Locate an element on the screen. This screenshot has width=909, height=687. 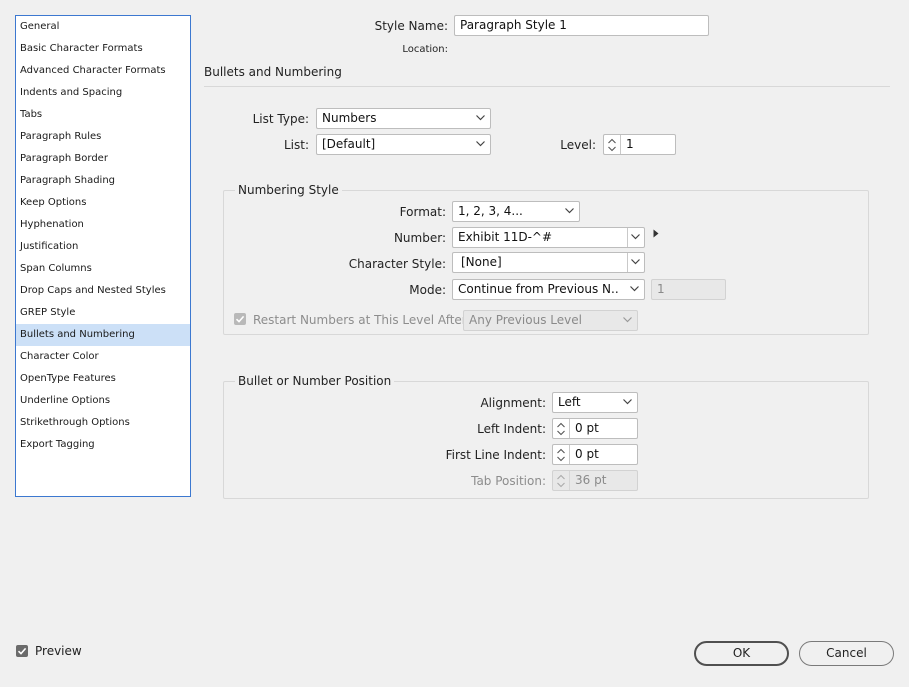
level-spin-buttons is located at coordinates (612, 144).